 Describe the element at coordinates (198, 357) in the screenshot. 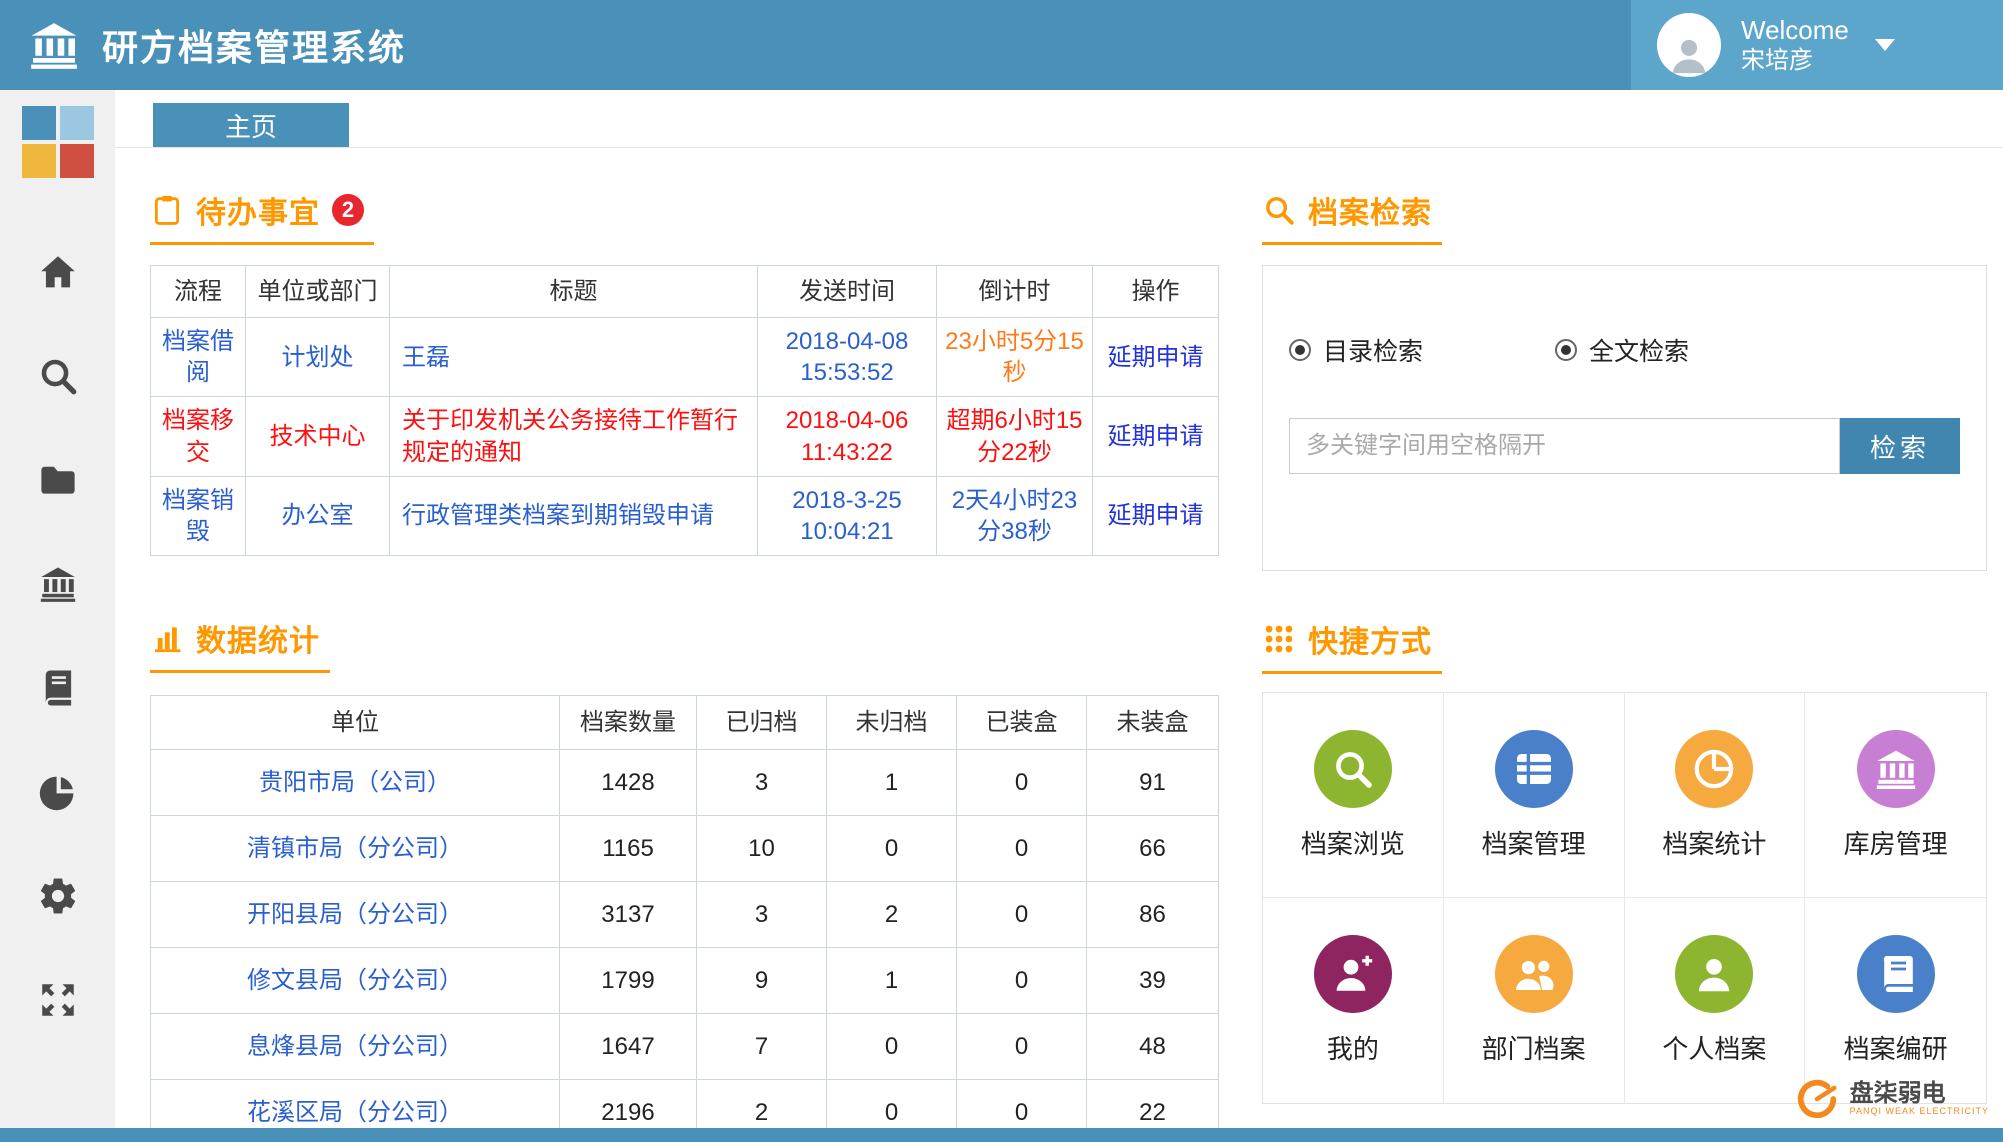

I see `todo-process-link: 档案借阅` at that location.